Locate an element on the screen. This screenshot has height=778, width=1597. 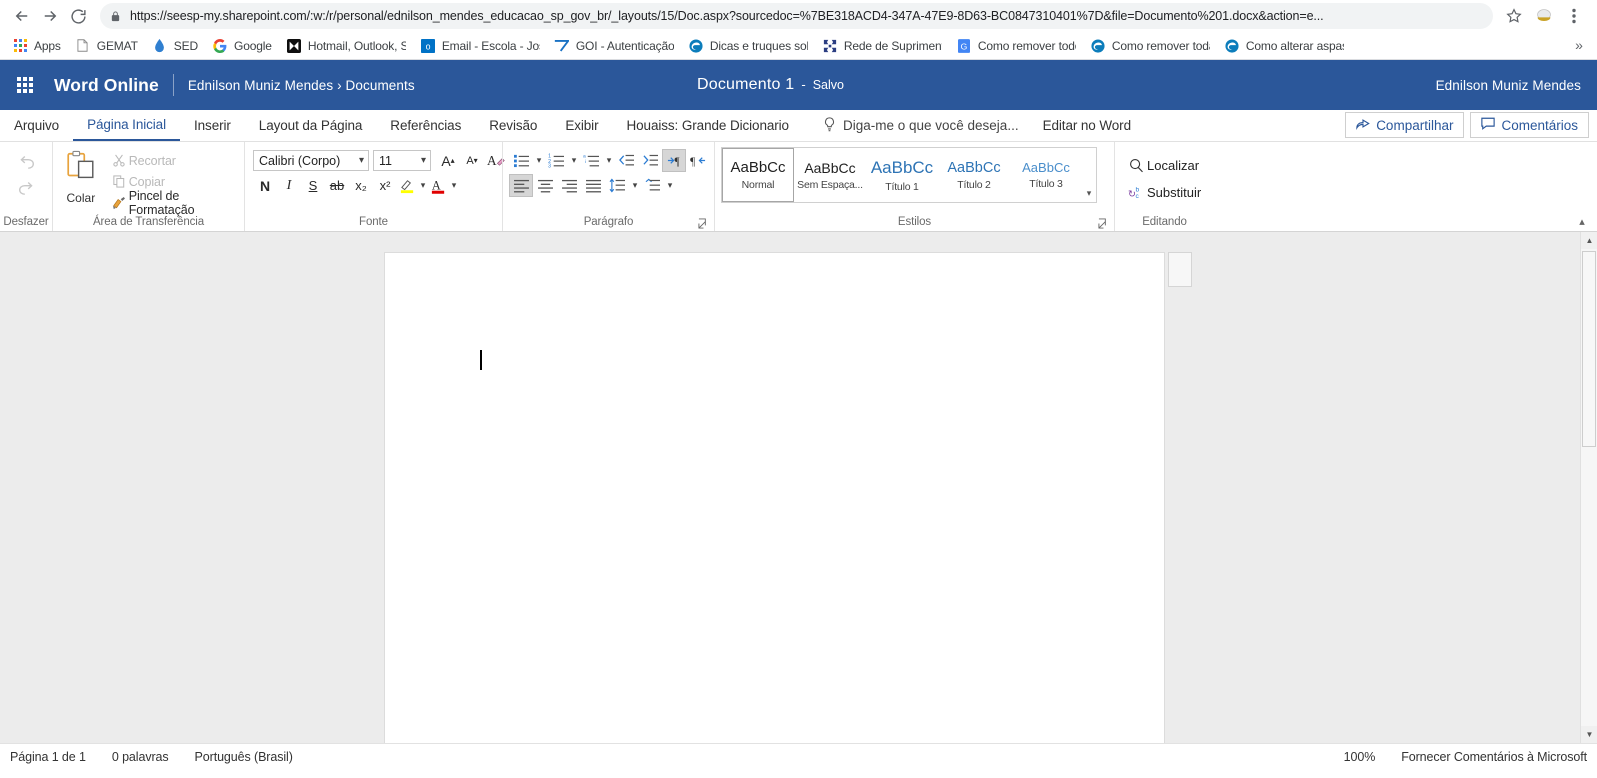
undo-arrow-icon is located at coordinates (26, 163).